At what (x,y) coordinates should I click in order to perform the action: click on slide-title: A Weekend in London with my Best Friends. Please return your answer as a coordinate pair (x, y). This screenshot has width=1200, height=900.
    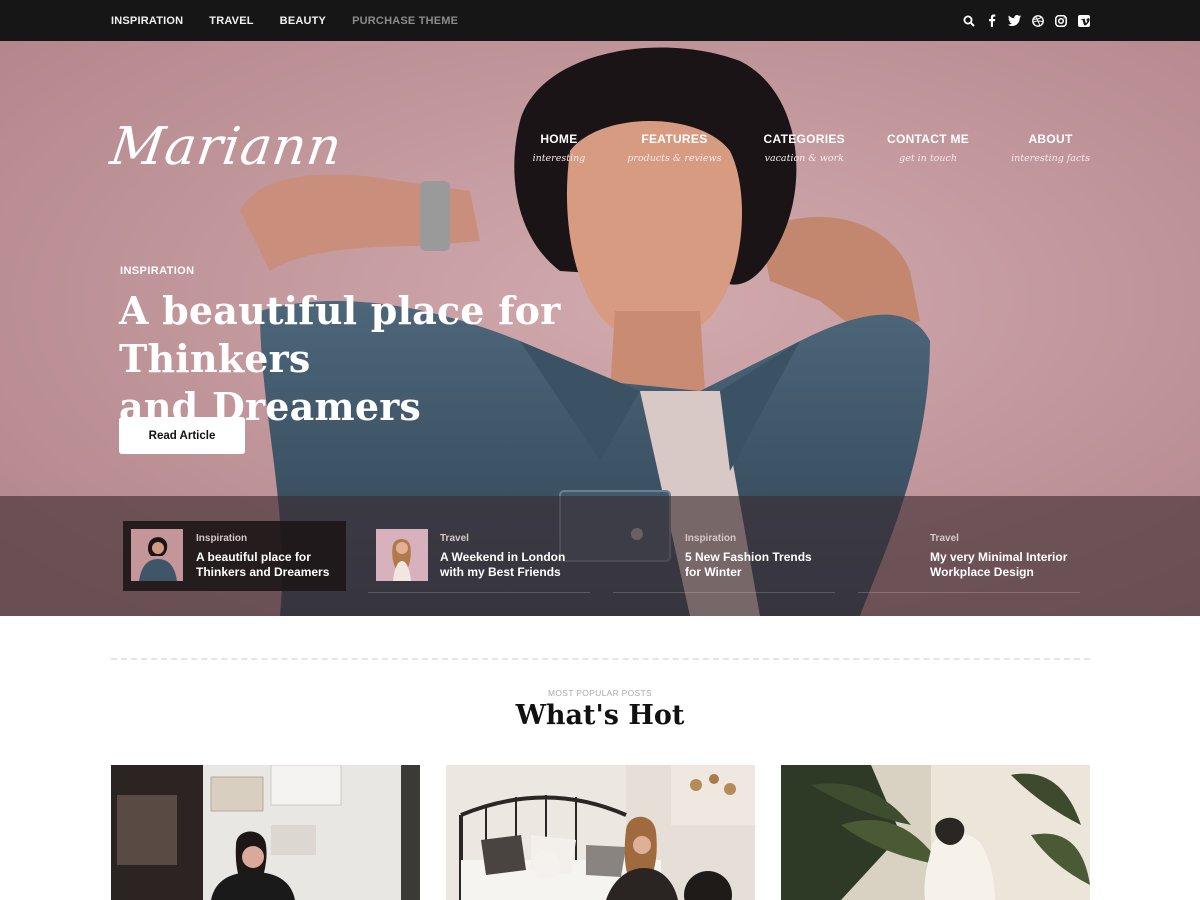
    Looking at the image, I should click on (515, 565).